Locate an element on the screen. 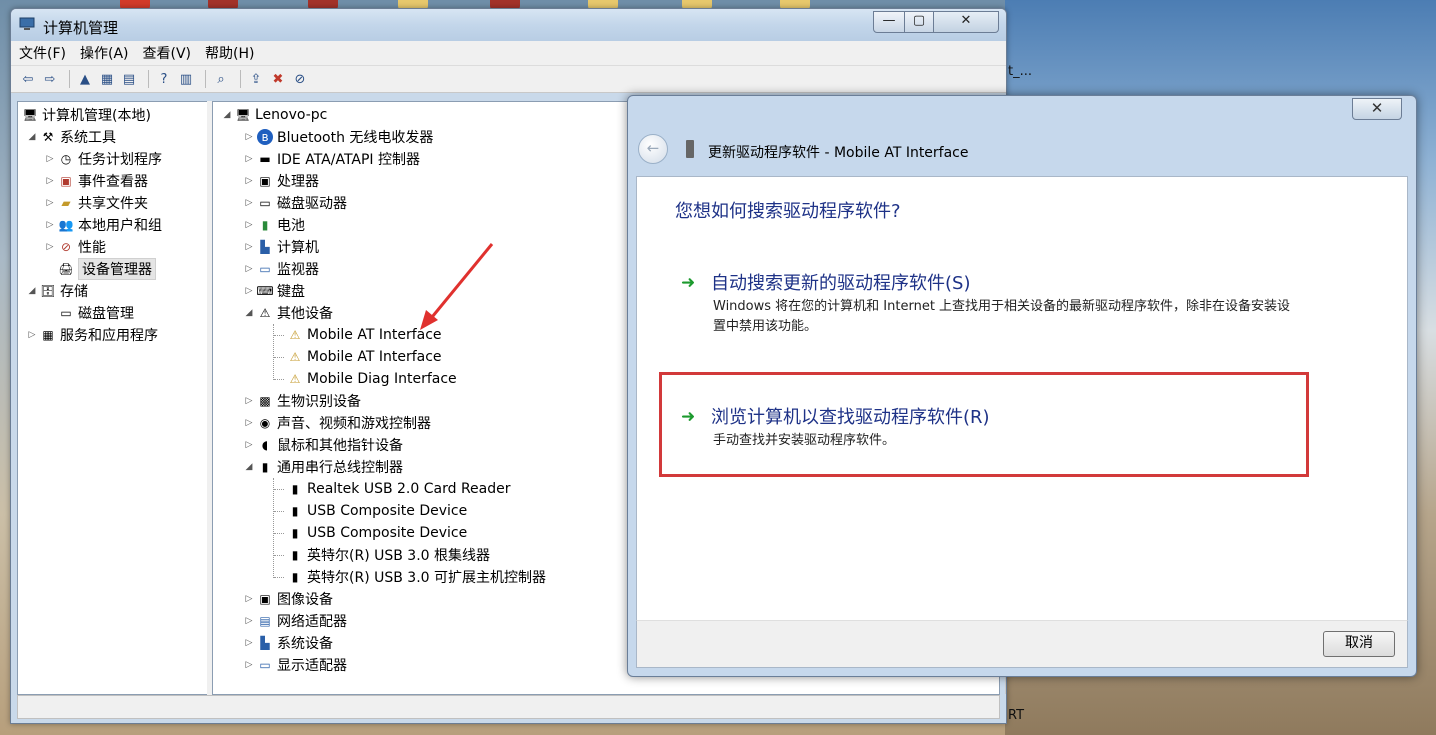  tree-item-local-users: ▷ 👥 本地用户和组 is located at coordinates (103, 225).